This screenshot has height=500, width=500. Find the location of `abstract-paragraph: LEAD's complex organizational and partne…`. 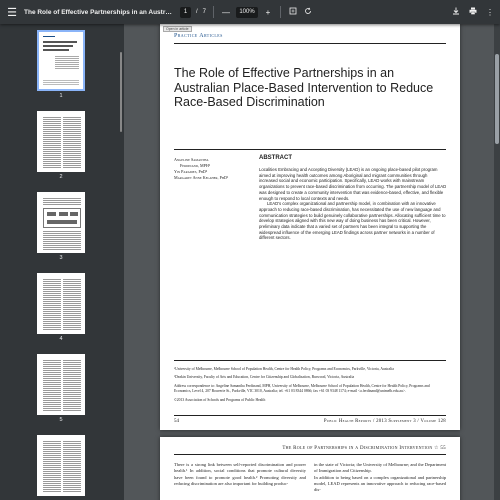

abstract-paragraph: LEAD's complex organizational and partne… is located at coordinates (352, 221).